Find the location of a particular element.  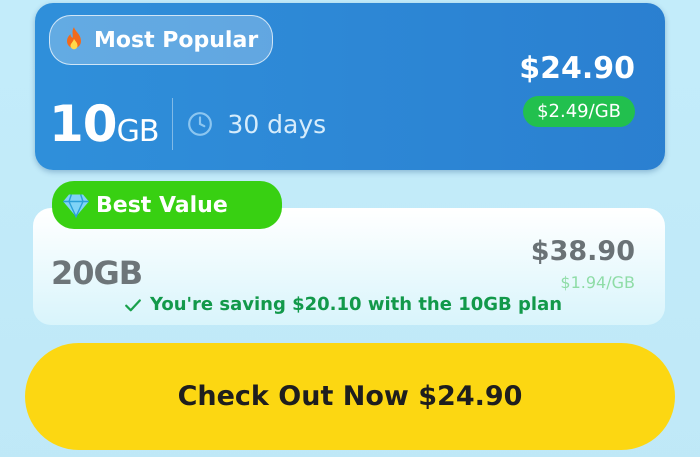

plan-price: $38.90 is located at coordinates (582, 251).